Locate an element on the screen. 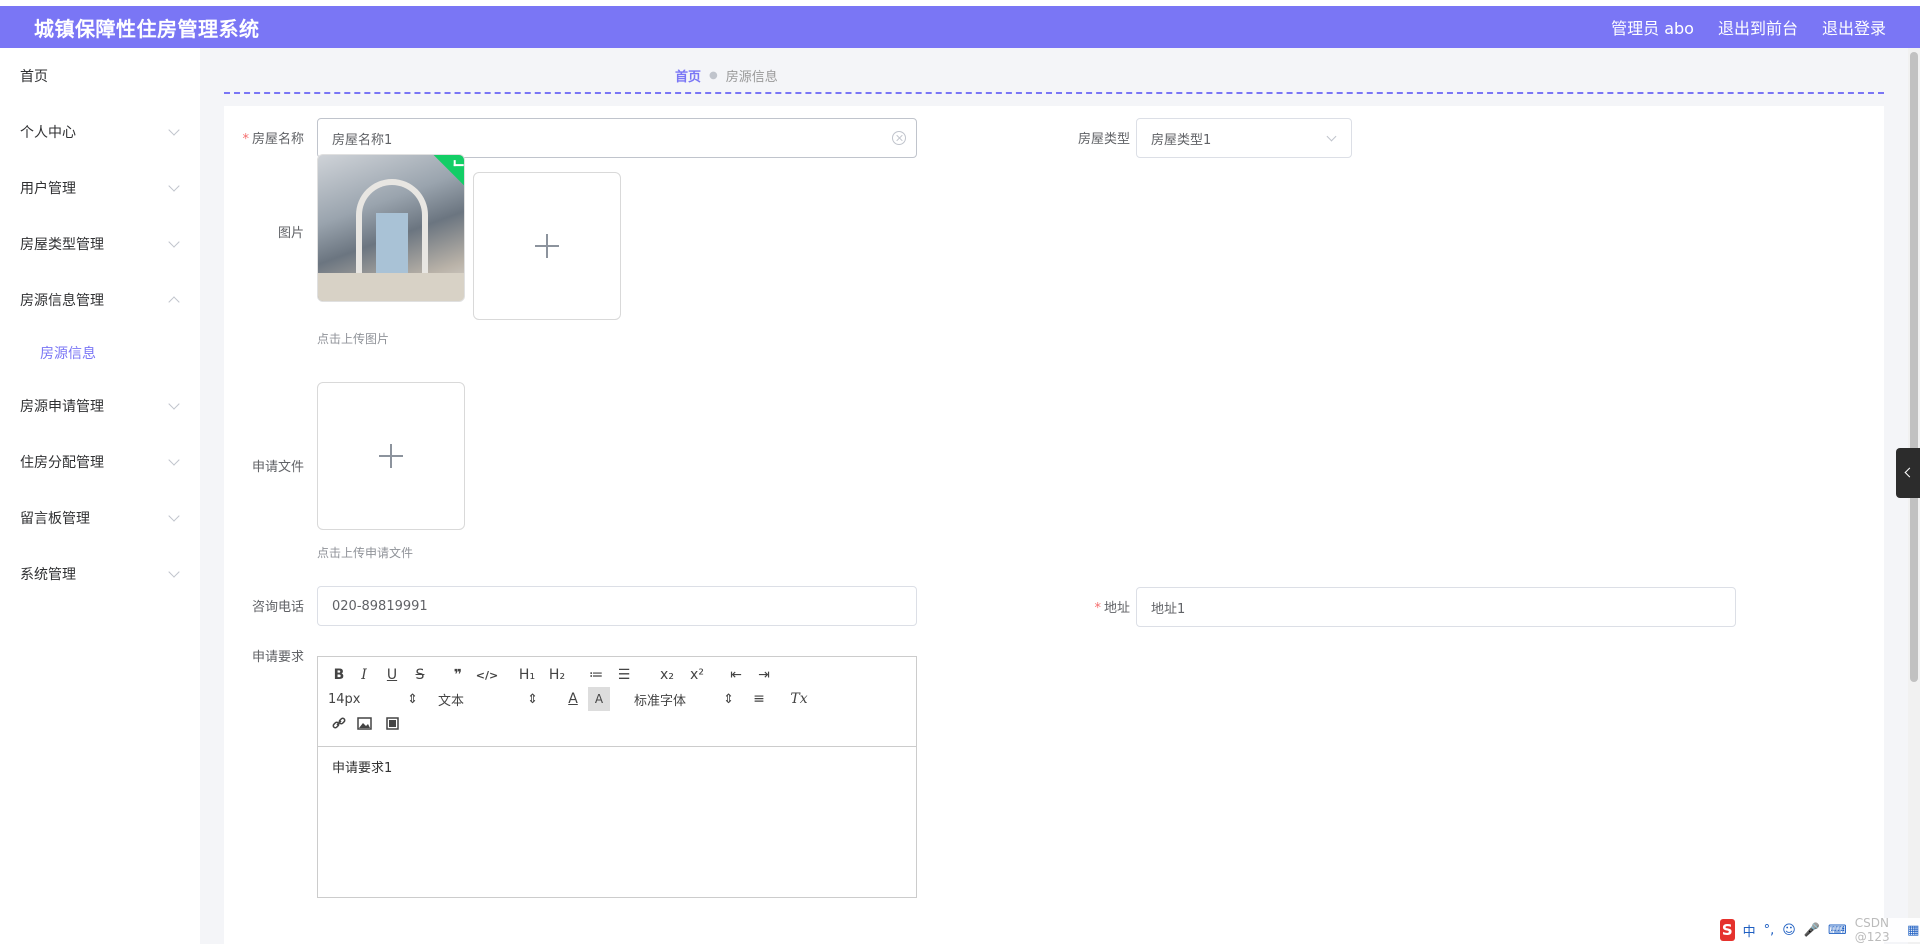  sidebar-item-house-type-management: 房屋类型管理 is located at coordinates (100, 244).